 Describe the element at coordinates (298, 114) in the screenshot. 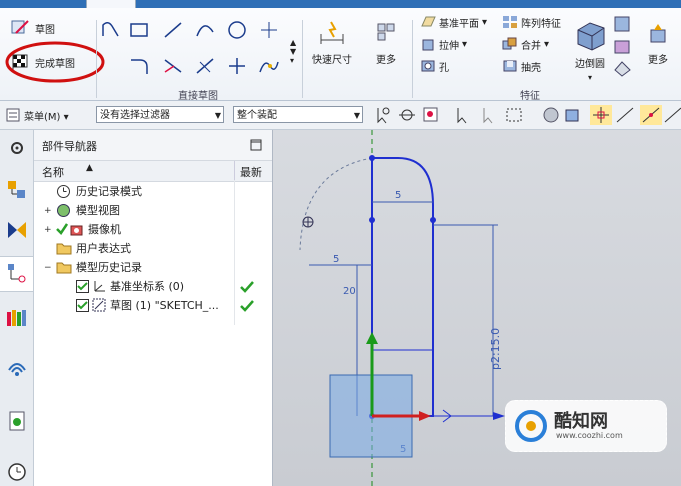

I see `assembly-scope-dropdown: 整个装配 ▼` at that location.